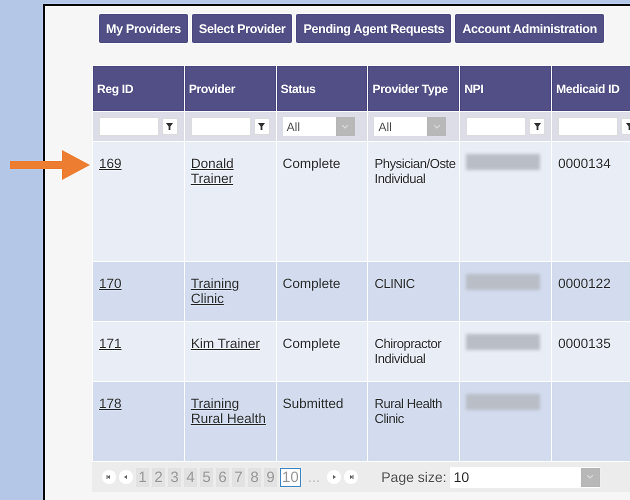 This screenshot has width=630, height=500. I want to click on nav-button: Pending Agent Requests, so click(374, 28).